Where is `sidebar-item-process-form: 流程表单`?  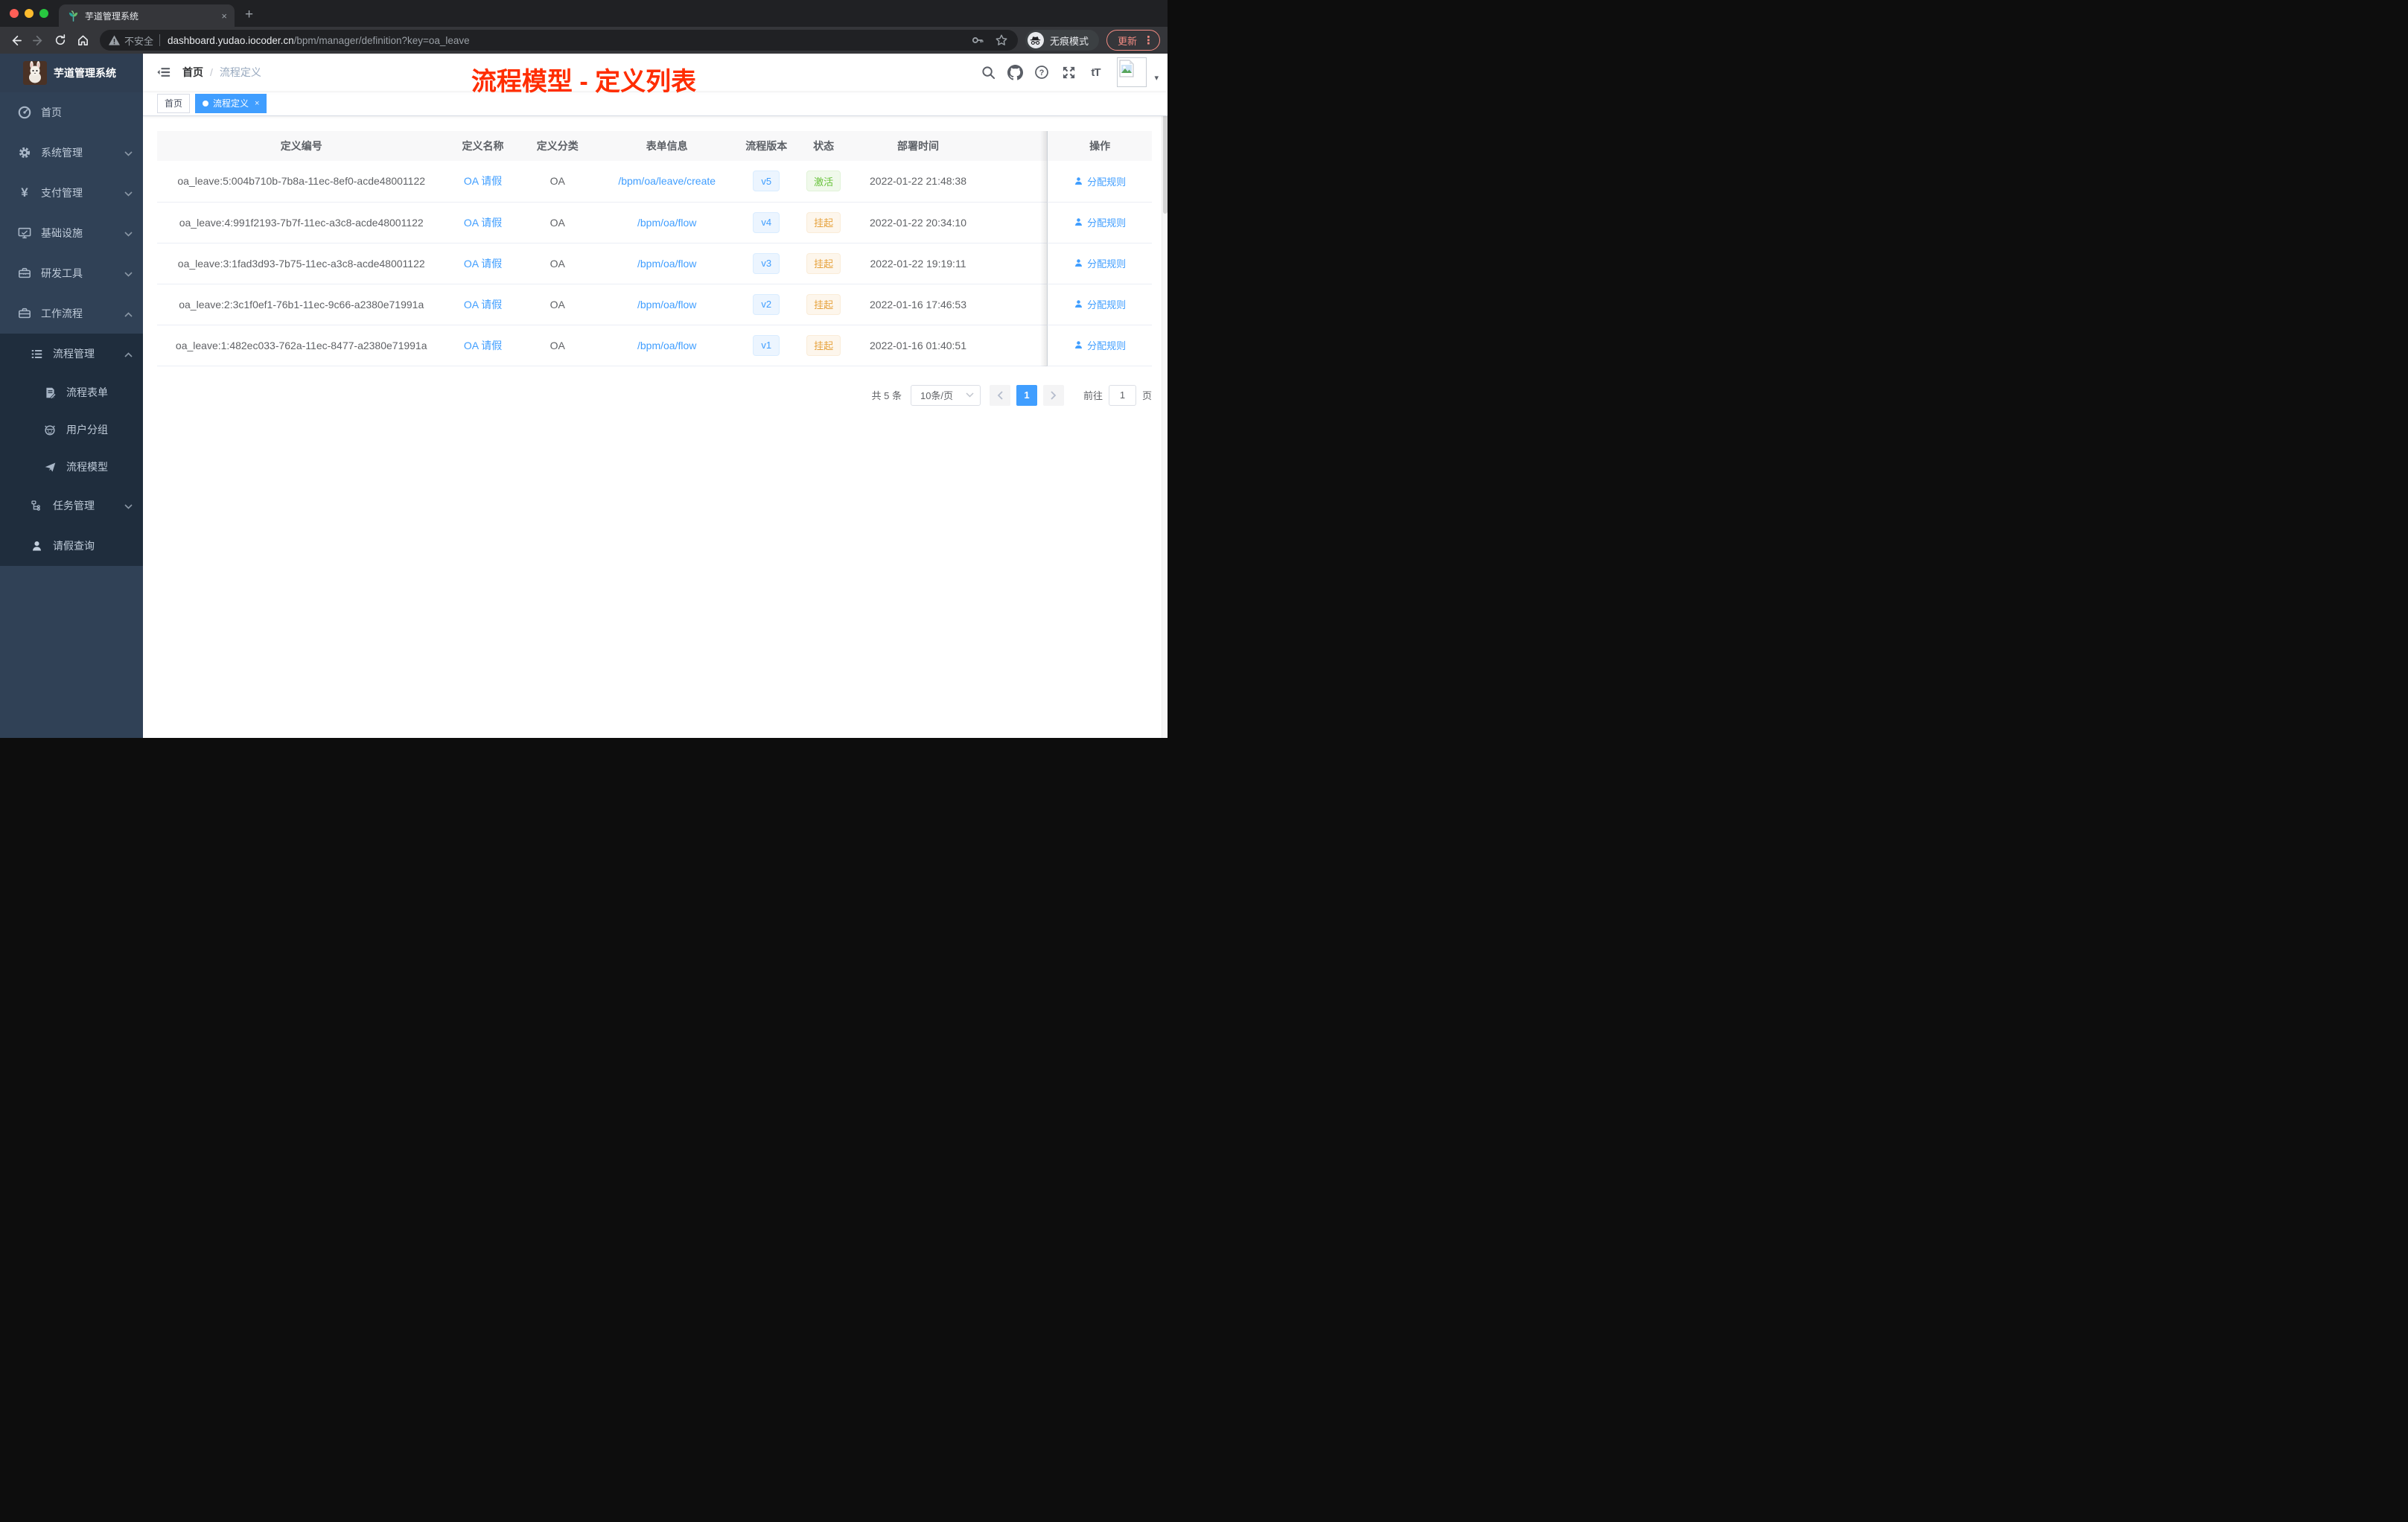
sidebar-item-process-form: 流程表单 is located at coordinates (71, 392).